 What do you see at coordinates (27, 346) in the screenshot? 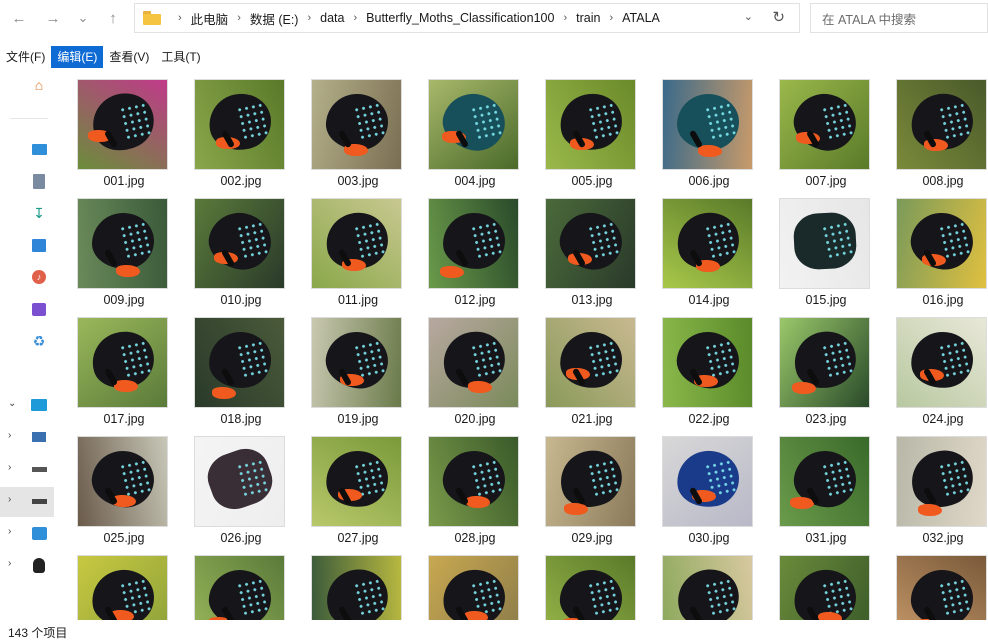
I see `navigation-pane: ⌂ ↧ ♪ ♻ ⌄ › › › › ›` at bounding box center [27, 346].